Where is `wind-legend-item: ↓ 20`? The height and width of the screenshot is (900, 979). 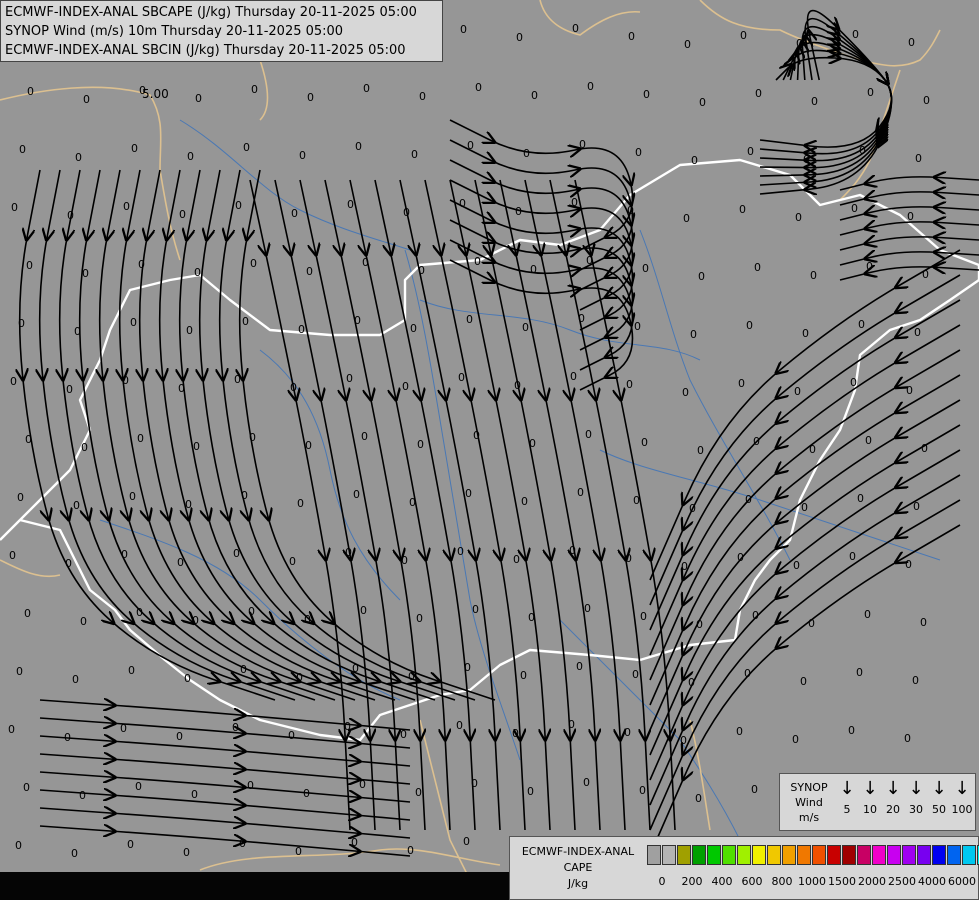 wind-legend-item: ↓ 20 is located at coordinates (893, 799).